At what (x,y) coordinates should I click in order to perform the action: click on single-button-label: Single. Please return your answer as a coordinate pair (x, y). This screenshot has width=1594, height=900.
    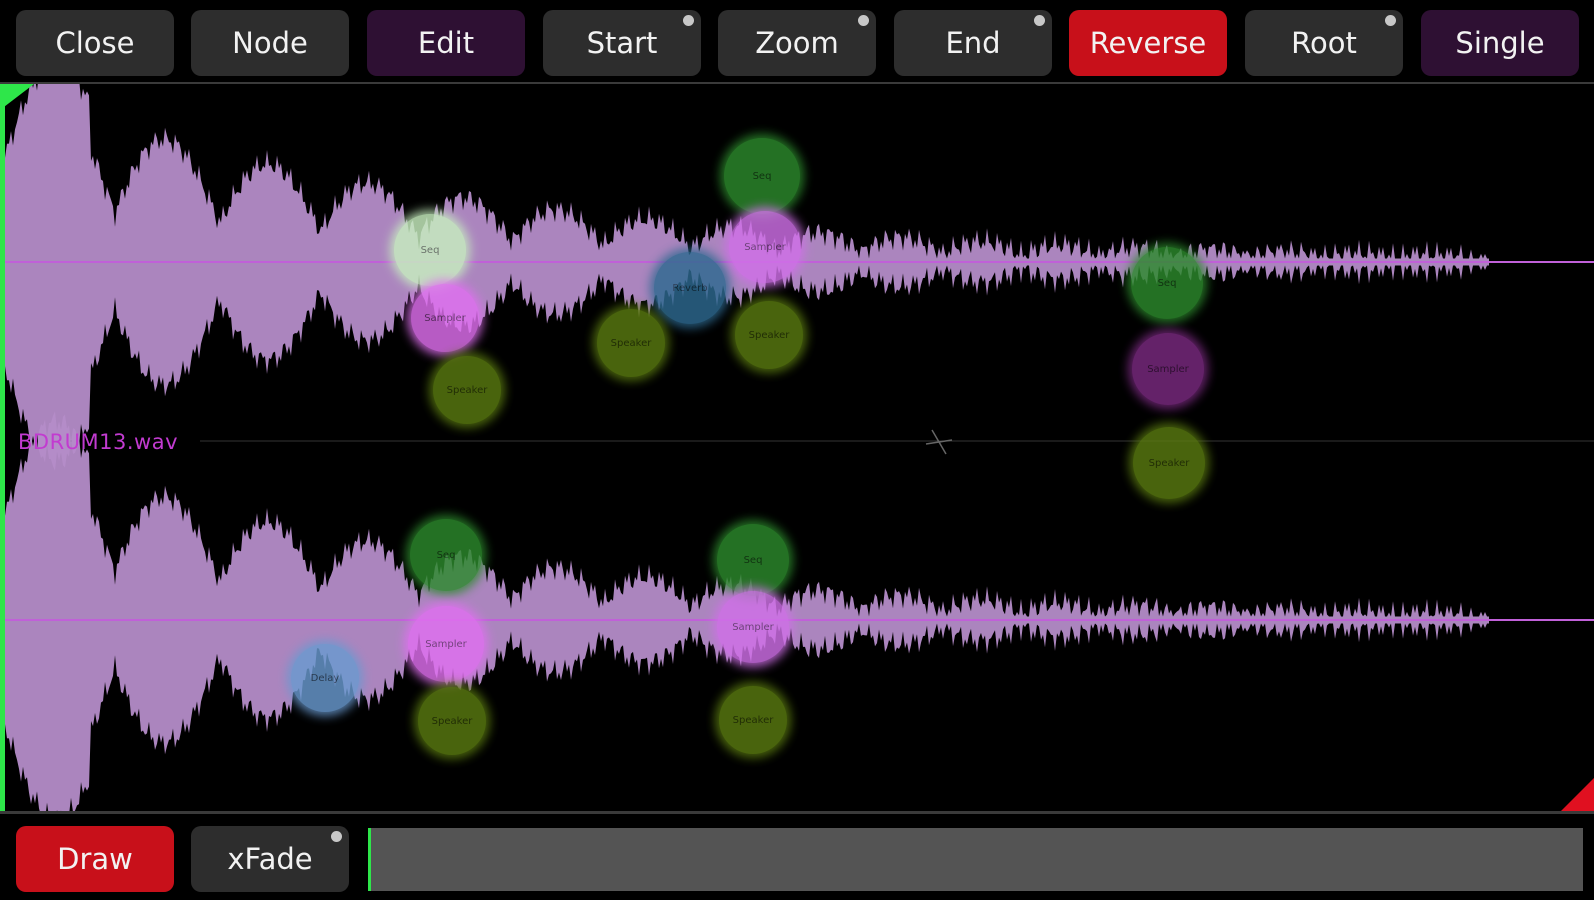
    Looking at the image, I should click on (1500, 43).